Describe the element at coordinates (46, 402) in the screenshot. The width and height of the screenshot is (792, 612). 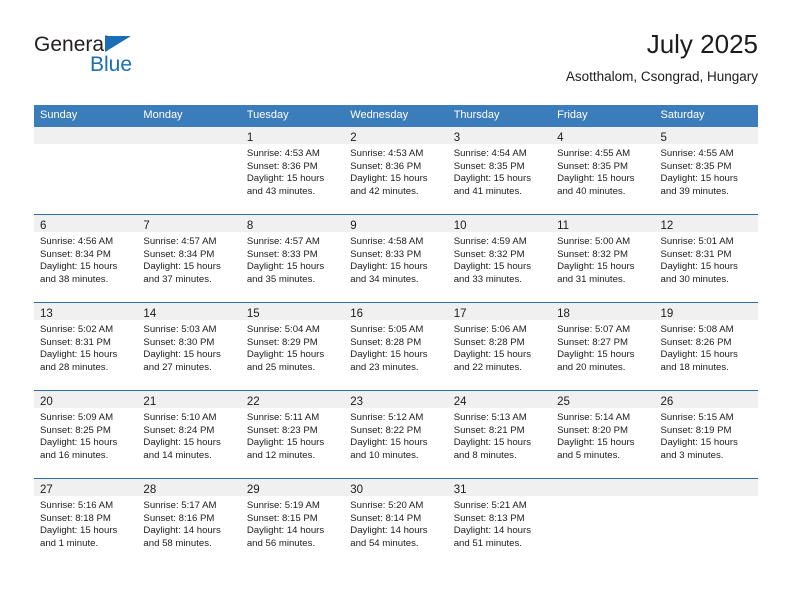
I see `day-number: 20` at that location.